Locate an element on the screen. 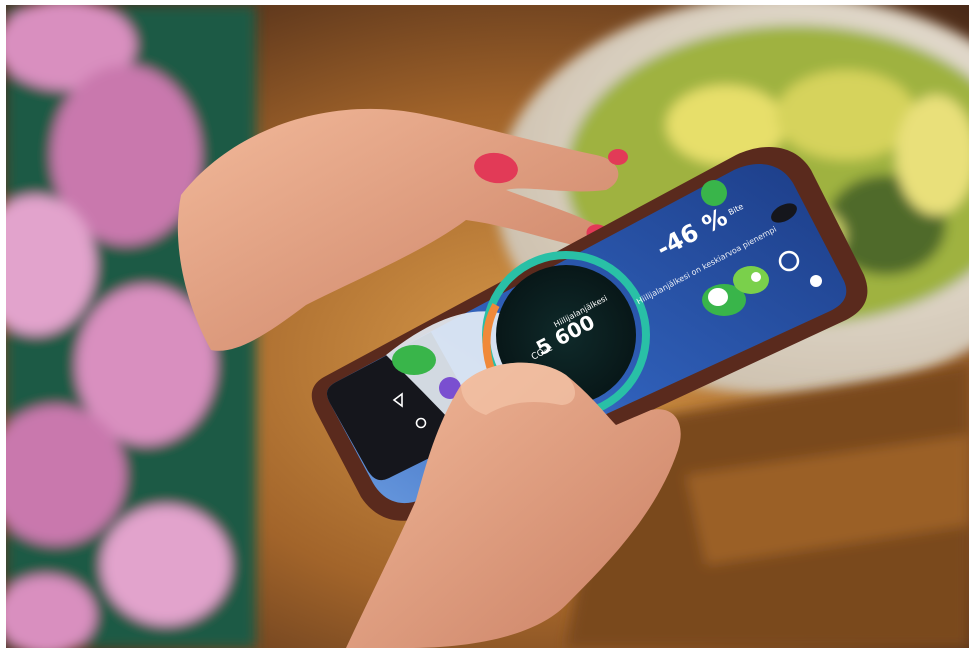 Image resolution: width=971 pixels, height=651 pixels. leaf-icon is located at coordinates (714, 193).